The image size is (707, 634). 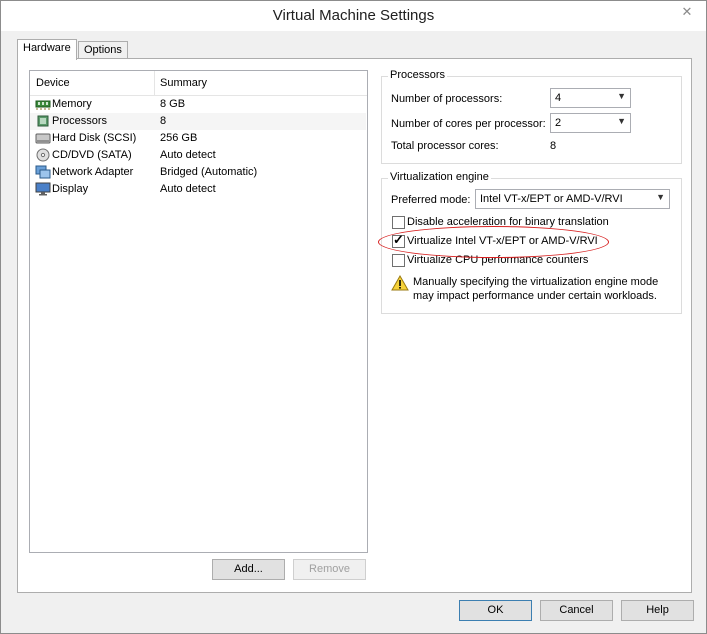 I want to click on virtualize-vtx-checkbox: ✓, so click(x=398, y=240).